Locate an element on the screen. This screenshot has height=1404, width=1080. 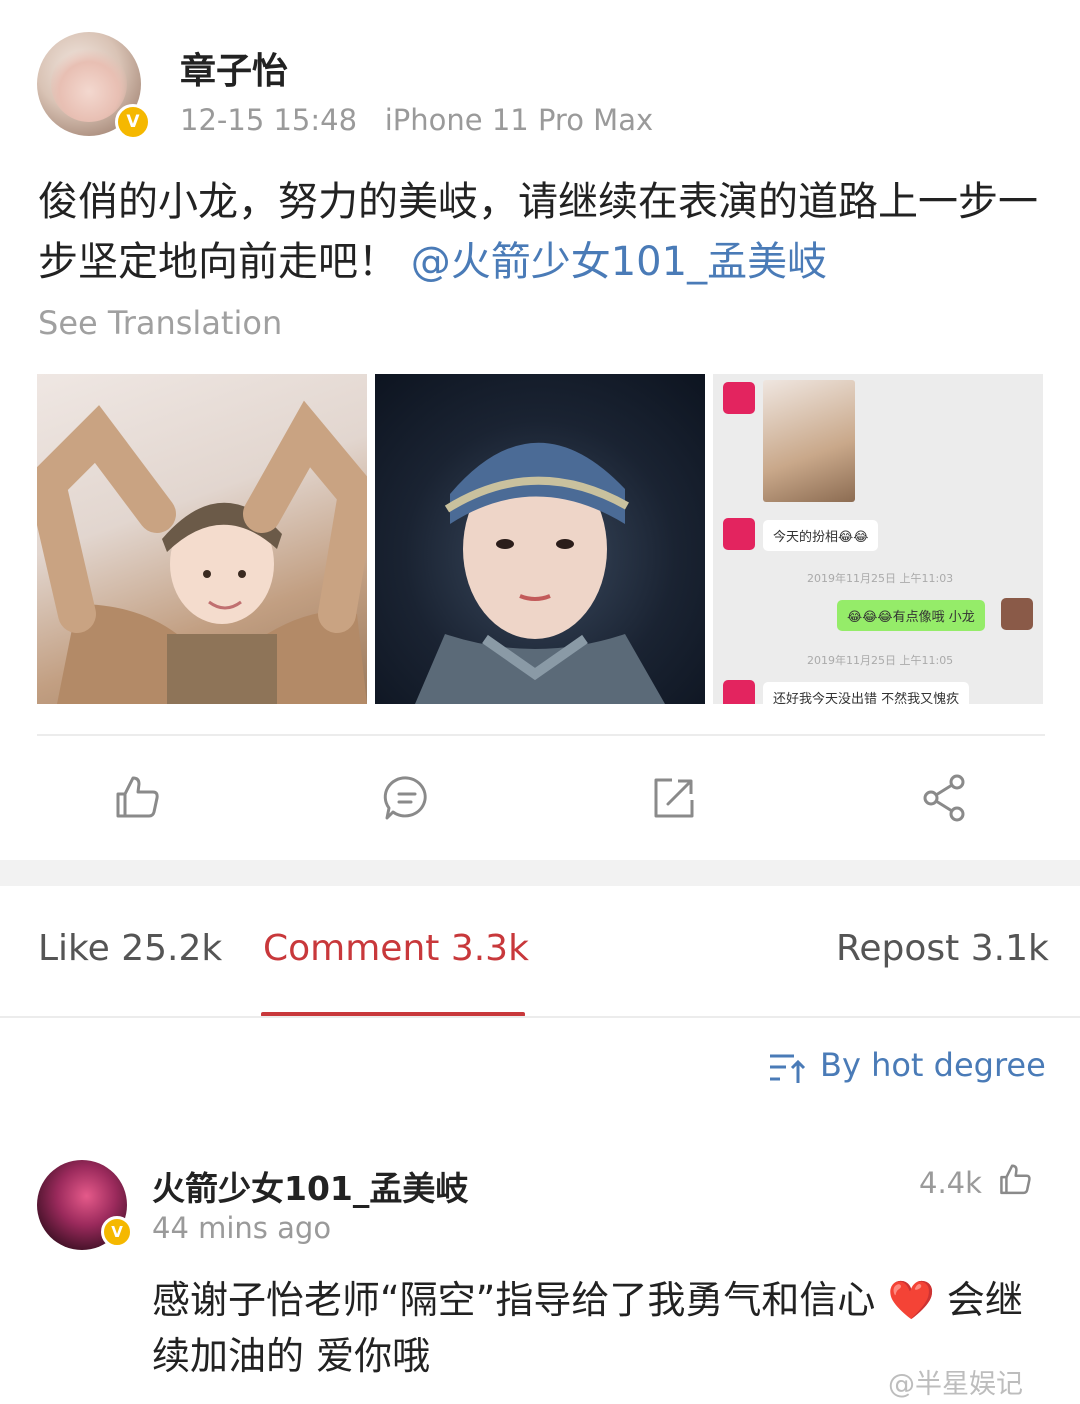
see-translation-link: See Translation is located at coordinates (160, 323).